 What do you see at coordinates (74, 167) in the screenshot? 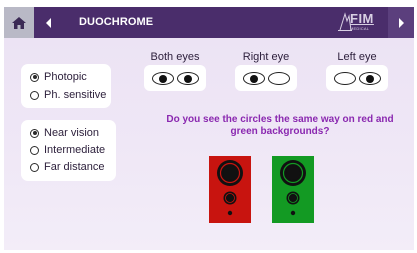
I see `radio-label-far-distance: Far distance` at bounding box center [74, 167].